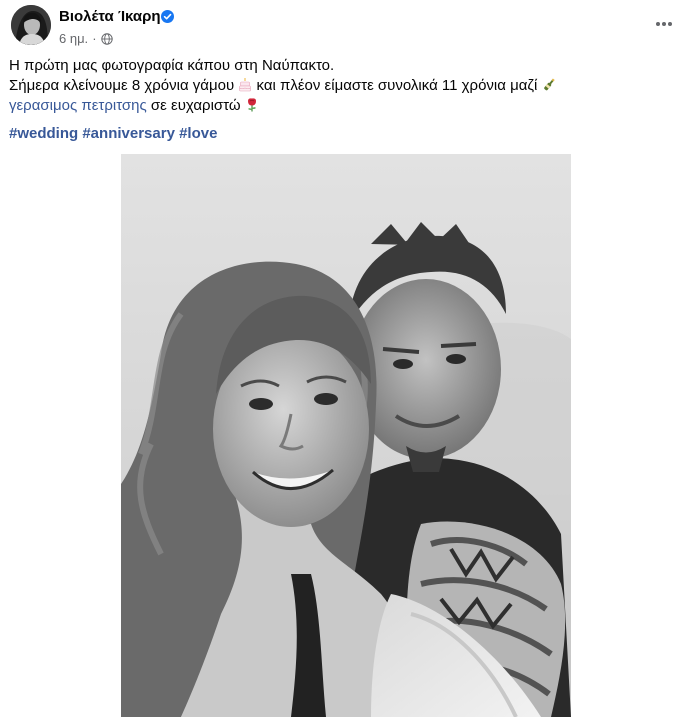  I want to click on globe-icon, so click(106, 38).